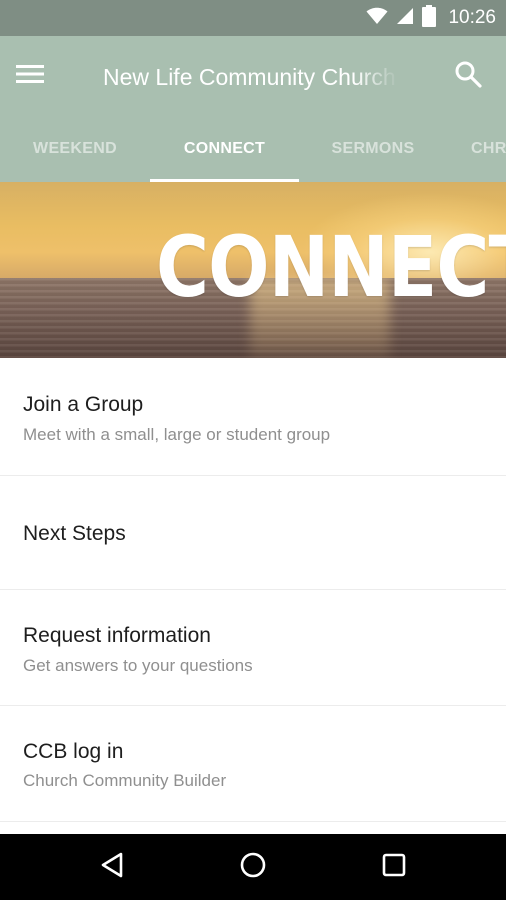 This screenshot has width=506, height=900. Describe the element at coordinates (74, 533) in the screenshot. I see `item-title: Next Steps` at that location.